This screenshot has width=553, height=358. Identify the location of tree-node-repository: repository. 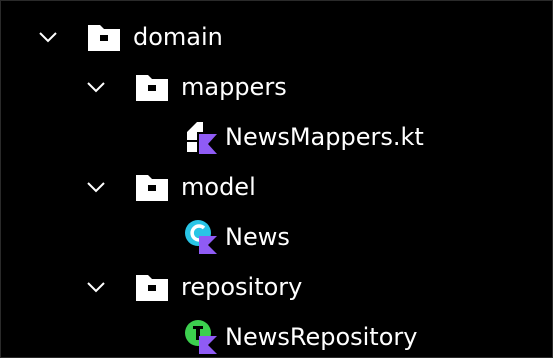
(151, 287).